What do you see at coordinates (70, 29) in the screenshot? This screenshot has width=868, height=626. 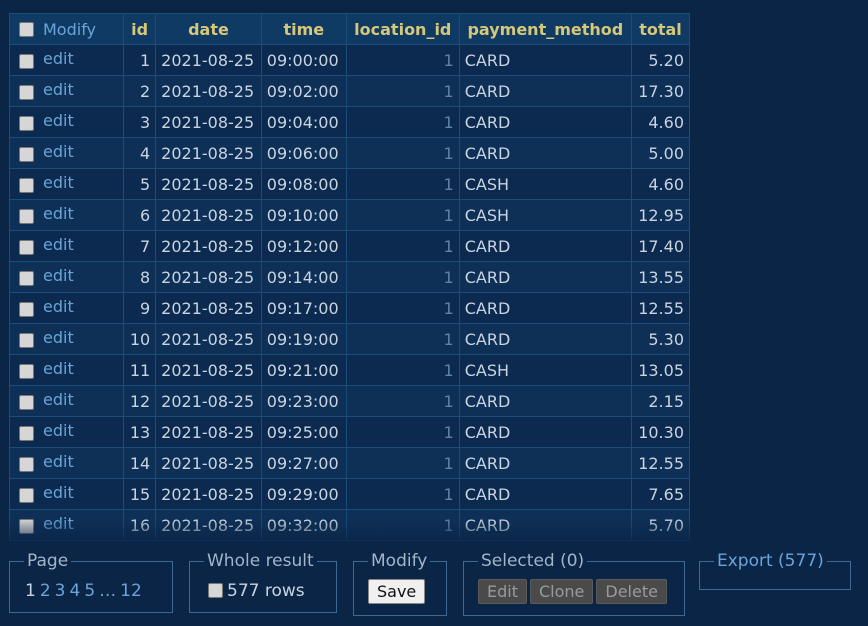 I see `column-header-modify-label: Modify` at bounding box center [70, 29].